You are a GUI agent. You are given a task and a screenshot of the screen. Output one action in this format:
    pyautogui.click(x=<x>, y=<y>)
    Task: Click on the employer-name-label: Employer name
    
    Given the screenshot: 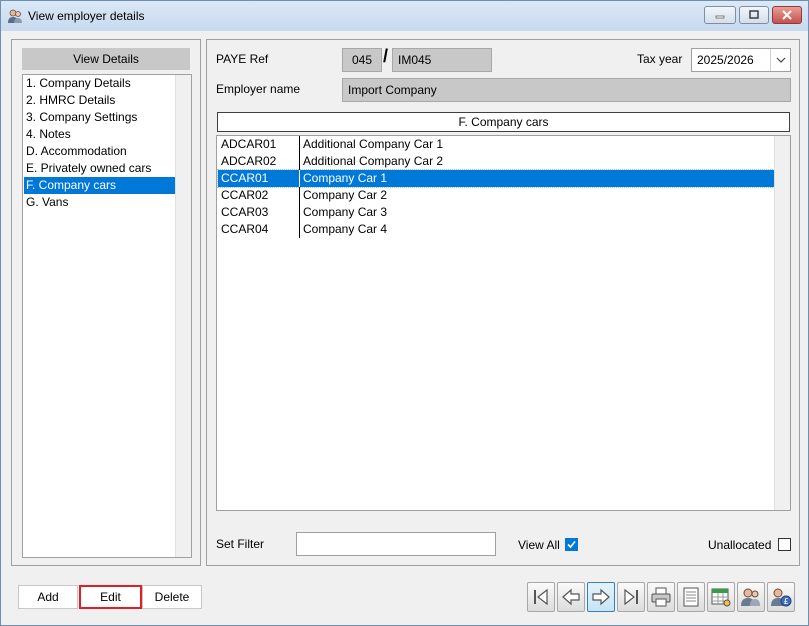 What is the action you would take?
    pyautogui.click(x=258, y=89)
    